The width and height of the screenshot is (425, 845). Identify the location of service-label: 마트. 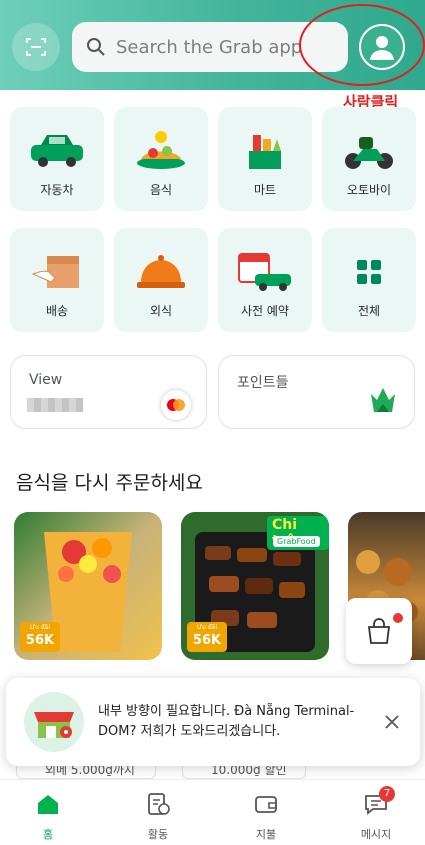
(265, 190).